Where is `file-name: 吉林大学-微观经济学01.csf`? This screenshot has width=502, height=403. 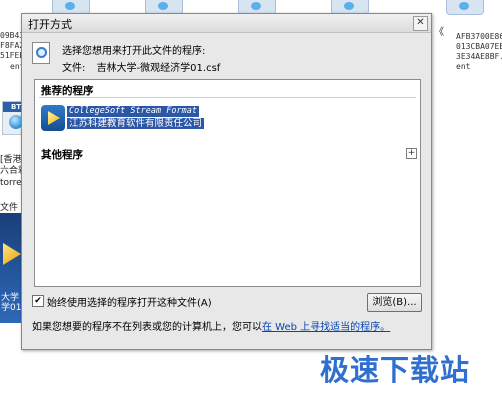 file-name: 吉林大学-微观经济学01.csf is located at coordinates (158, 68).